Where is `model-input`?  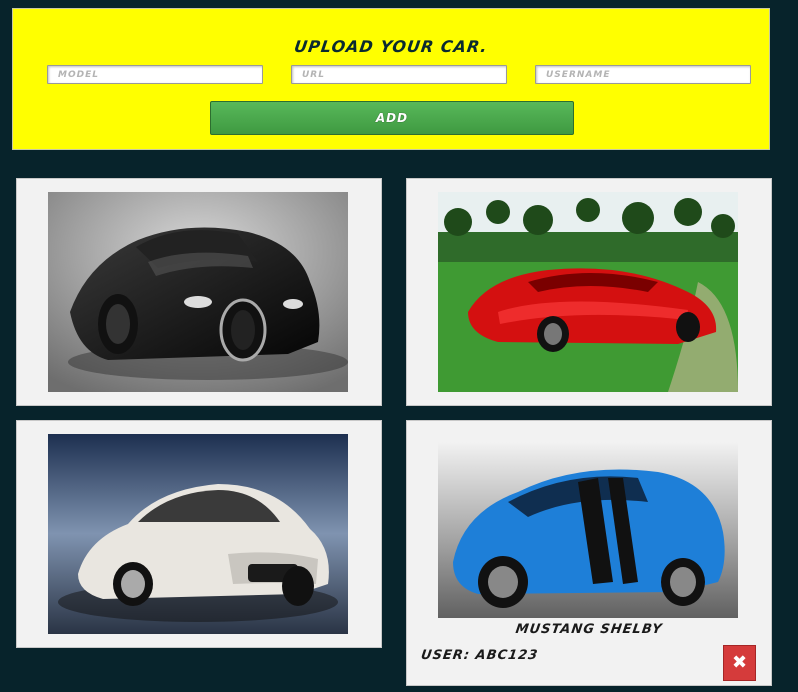
model-input is located at coordinates (155, 74).